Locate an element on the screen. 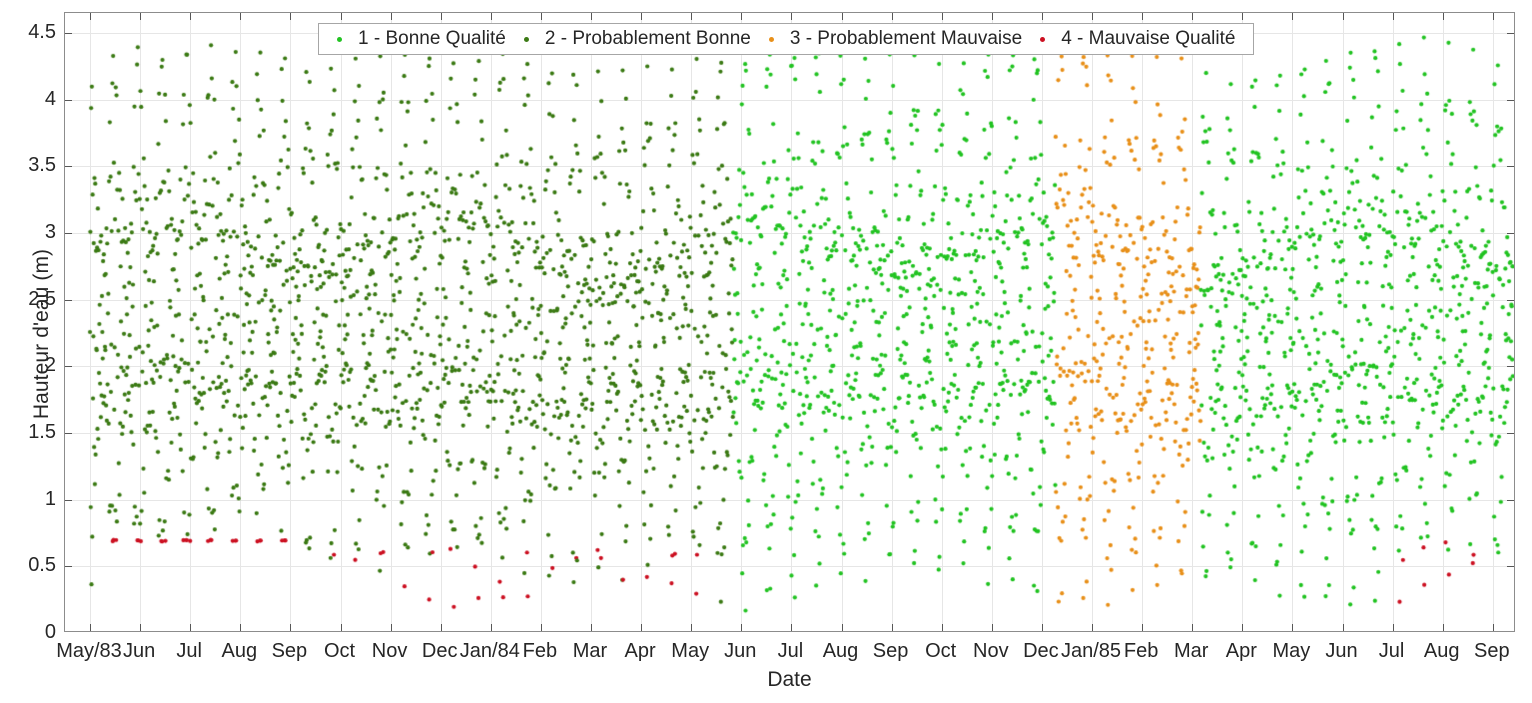  legend-label: 4 - Mauvaise Qualité is located at coordinates (1148, 38).